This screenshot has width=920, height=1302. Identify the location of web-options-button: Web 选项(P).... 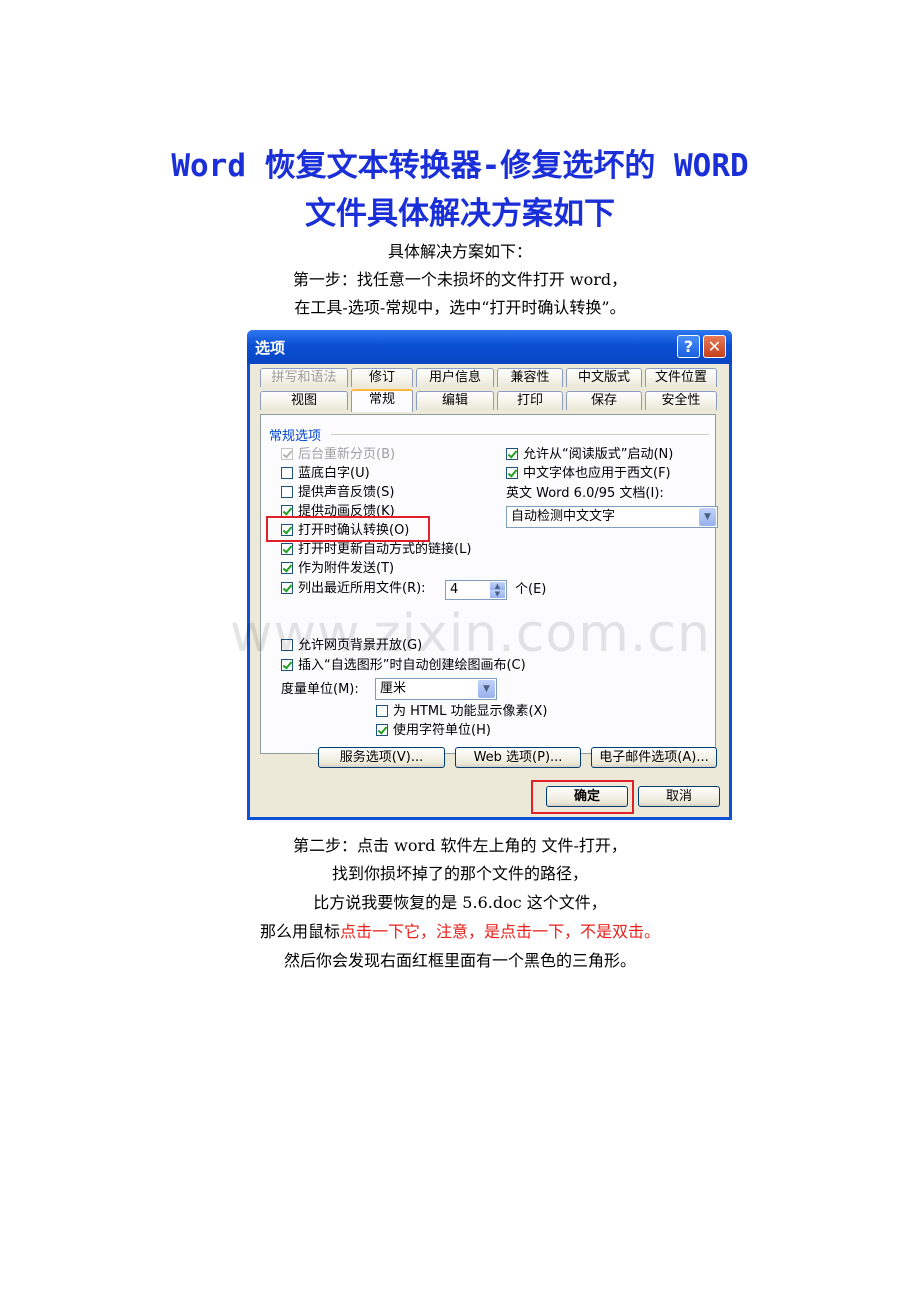
(518, 757).